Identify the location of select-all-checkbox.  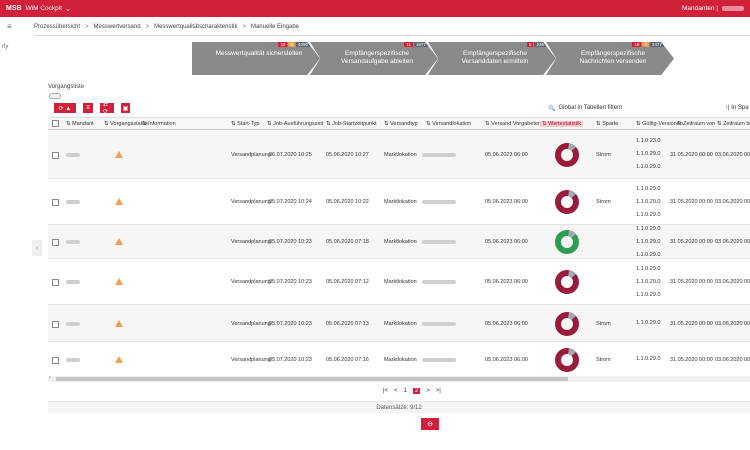
(55, 123).